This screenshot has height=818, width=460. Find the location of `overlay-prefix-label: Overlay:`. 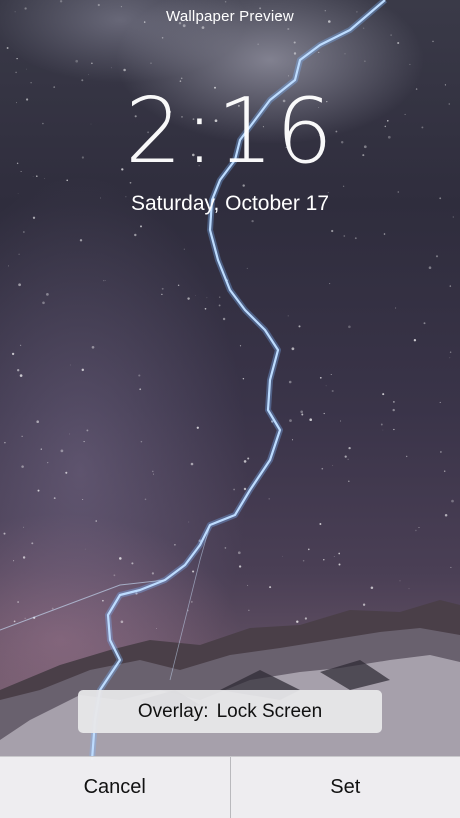

overlay-prefix-label: Overlay: is located at coordinates (173, 711).